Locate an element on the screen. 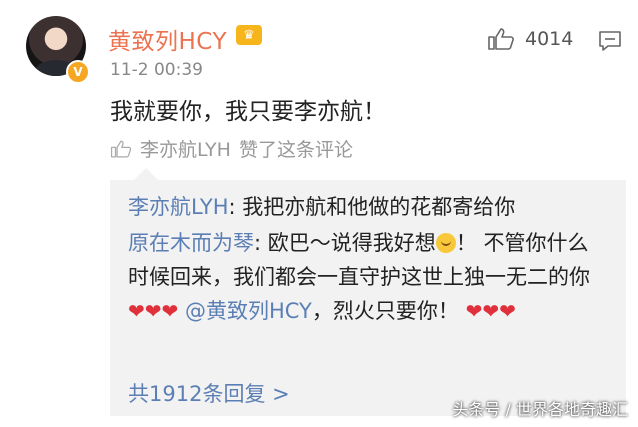 The height and width of the screenshot is (427, 638). username: 黄致列HCY is located at coordinates (167, 39).